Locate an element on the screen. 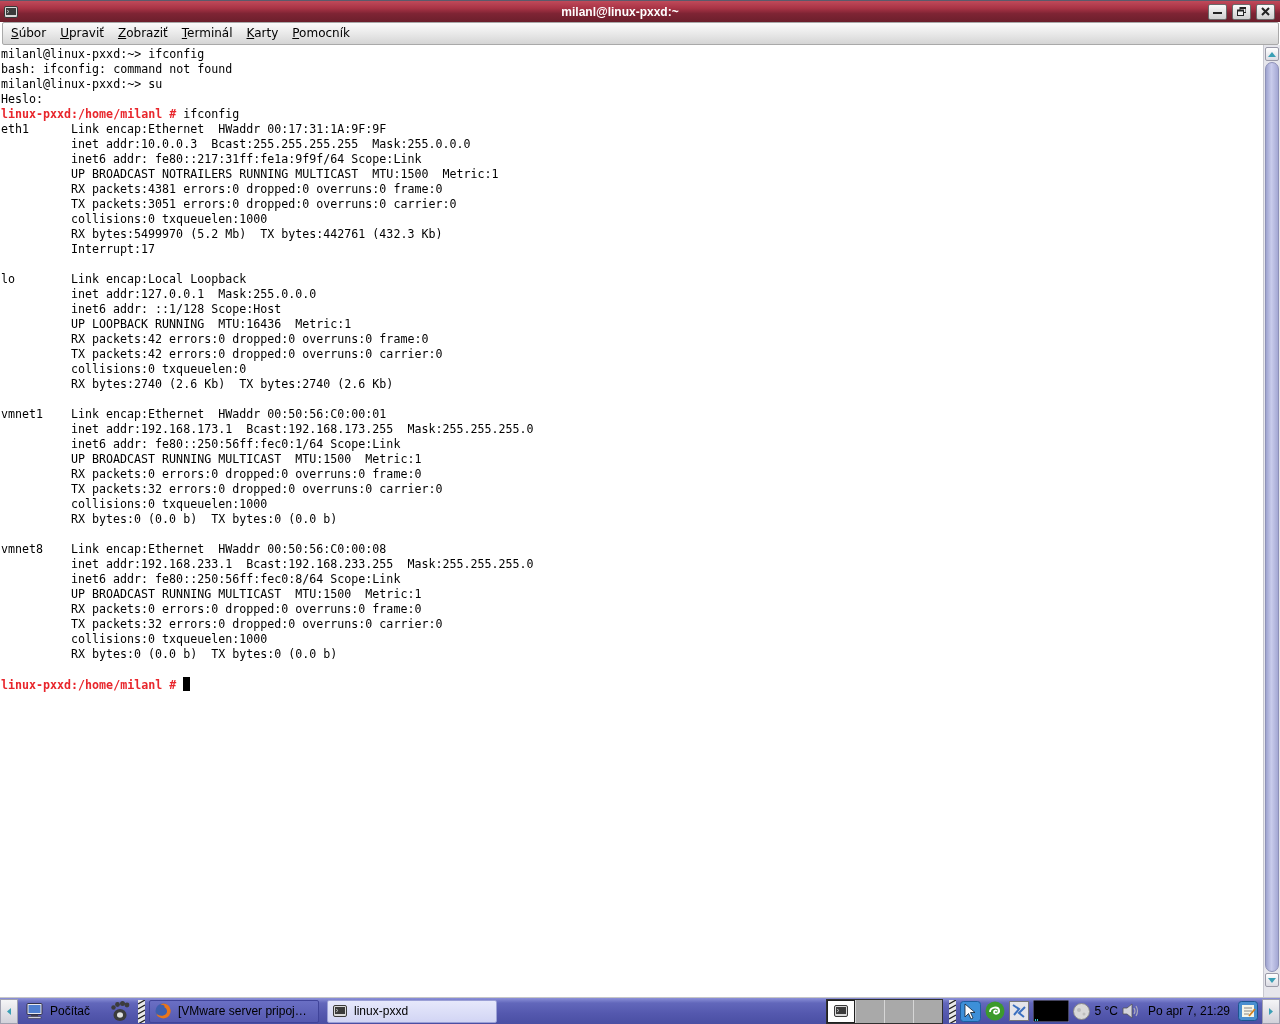 Image resolution: width=1280 pixels, height=1024 pixels. terminal-line: Interrupt:17 is located at coordinates (113, 249).